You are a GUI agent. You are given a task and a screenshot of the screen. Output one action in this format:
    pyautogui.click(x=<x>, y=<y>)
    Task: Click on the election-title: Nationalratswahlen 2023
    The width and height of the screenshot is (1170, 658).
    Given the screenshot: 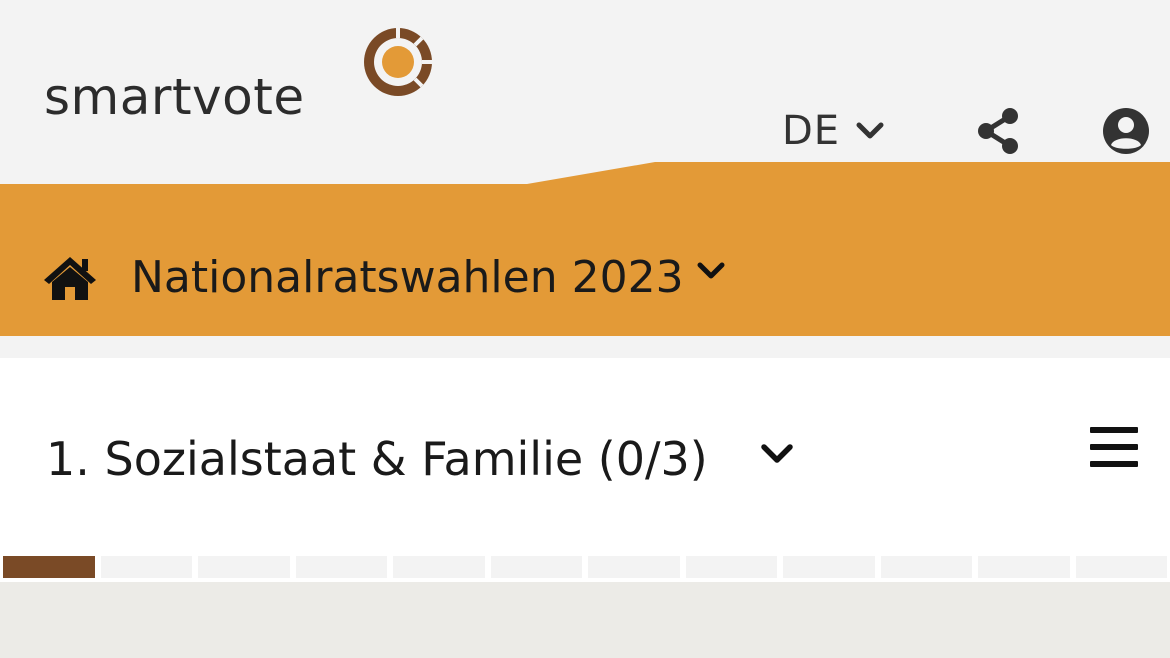 What is the action you would take?
    pyautogui.click(x=407, y=277)
    